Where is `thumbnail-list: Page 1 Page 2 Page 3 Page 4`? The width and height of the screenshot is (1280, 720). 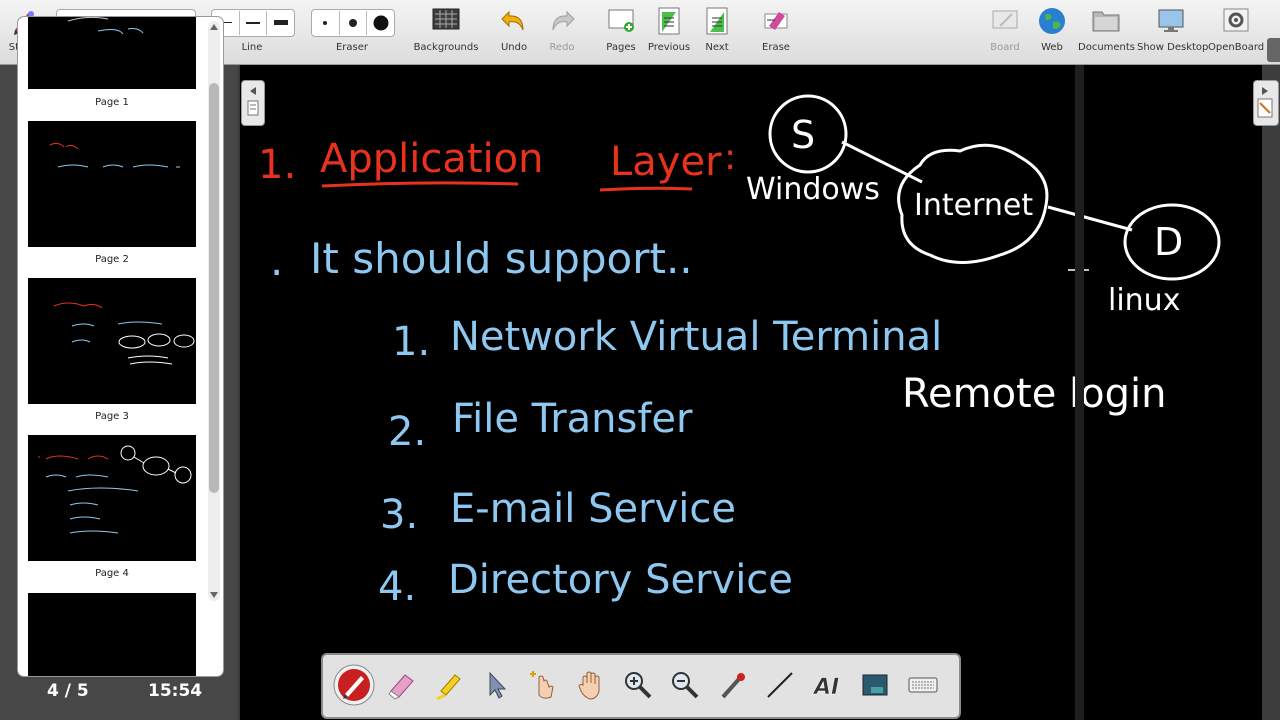 thumbnail-list: Page 1 Page 2 Page 3 Page 4 is located at coordinates (120, 346).